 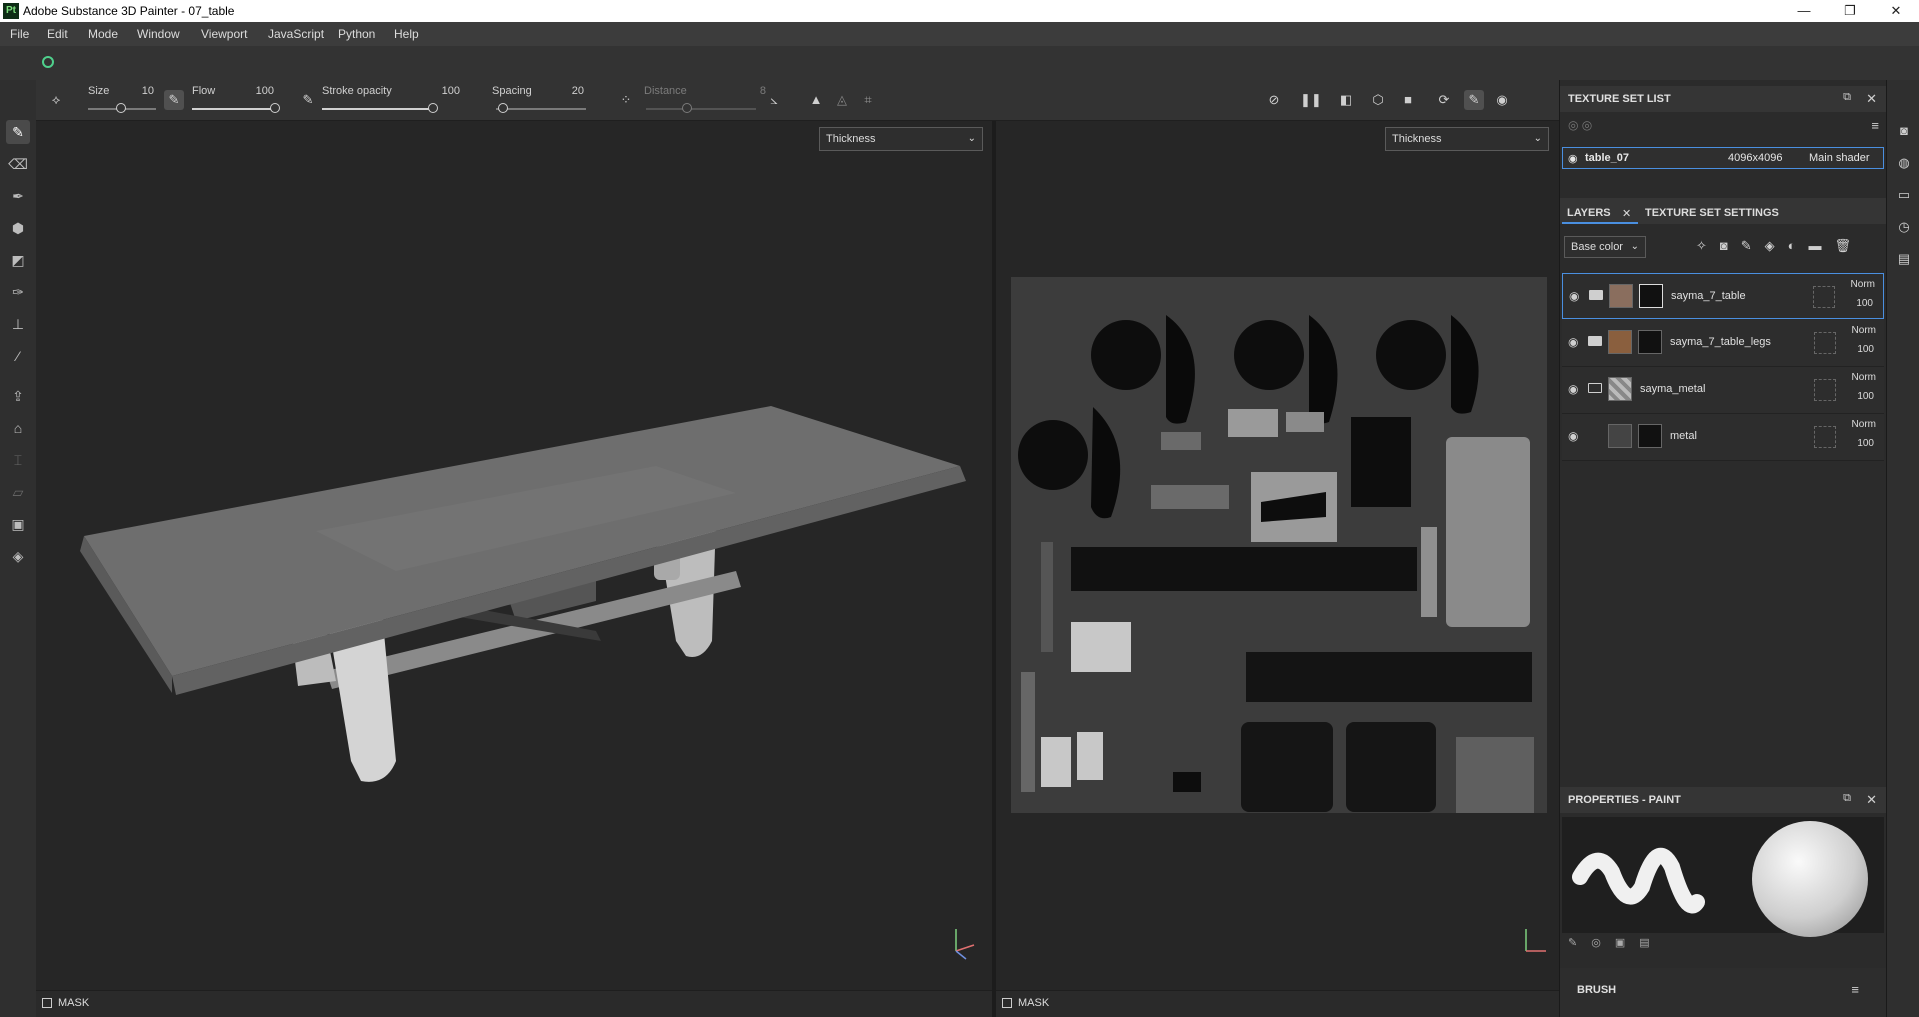 I want to click on polygon-fill-tool-icon: ⬢, so click(x=18, y=228).